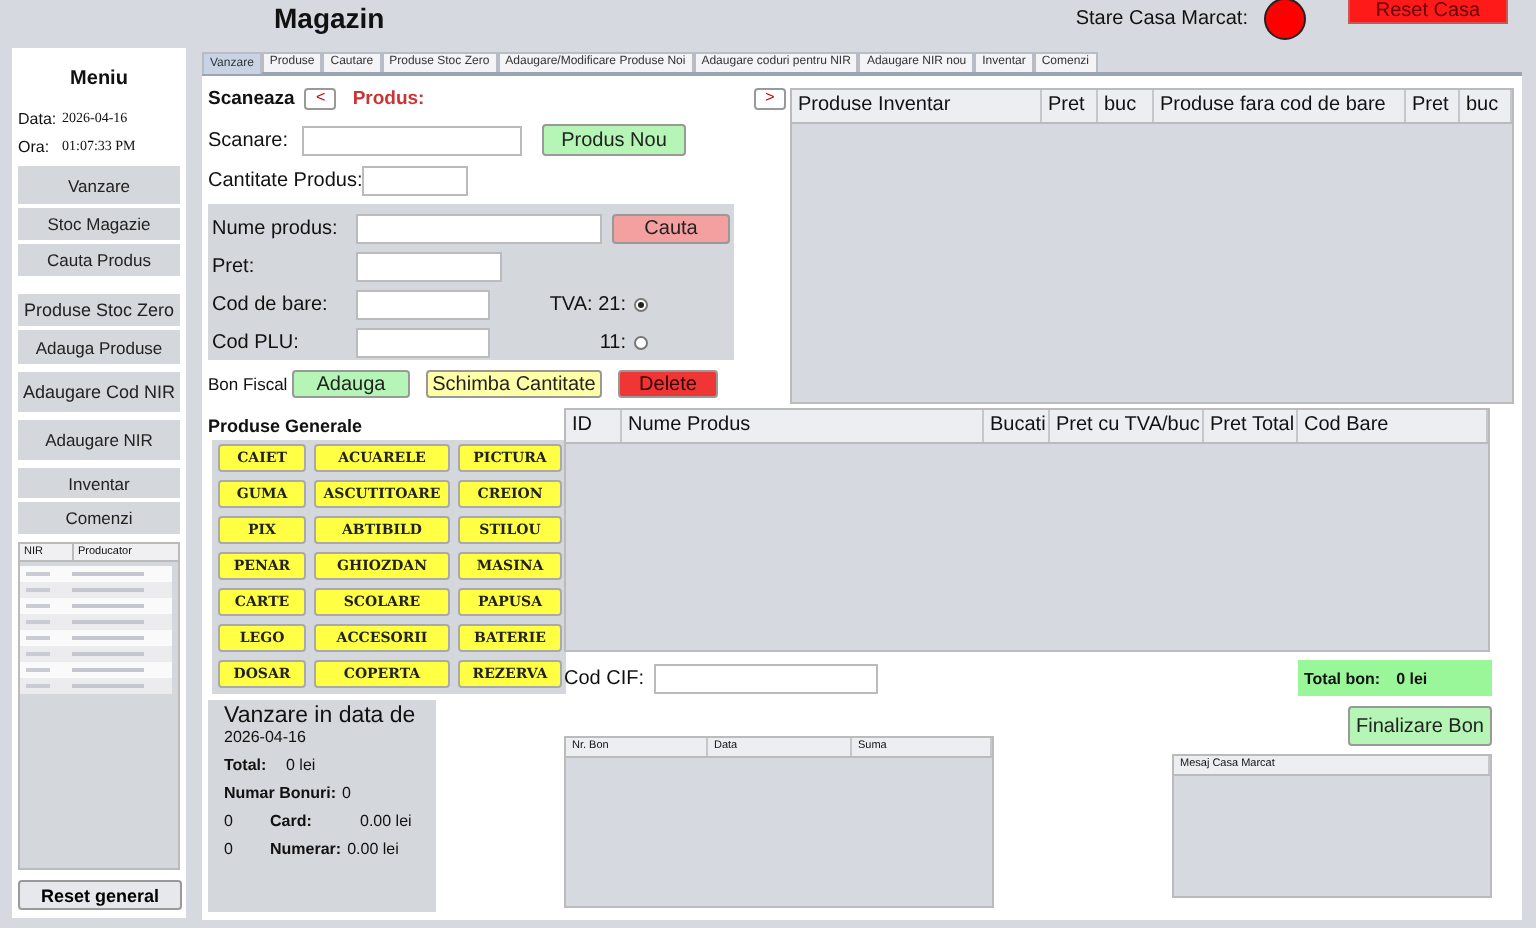 The width and height of the screenshot is (1536, 928). What do you see at coordinates (99, 185) in the screenshot?
I see `menu-button: Vanzare` at bounding box center [99, 185].